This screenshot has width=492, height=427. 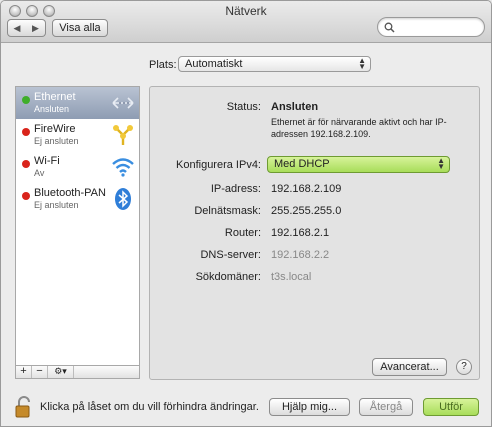 What do you see at coordinates (61, 372) in the screenshot?
I see `gear-menu-button: ⚙▾` at bounding box center [61, 372].